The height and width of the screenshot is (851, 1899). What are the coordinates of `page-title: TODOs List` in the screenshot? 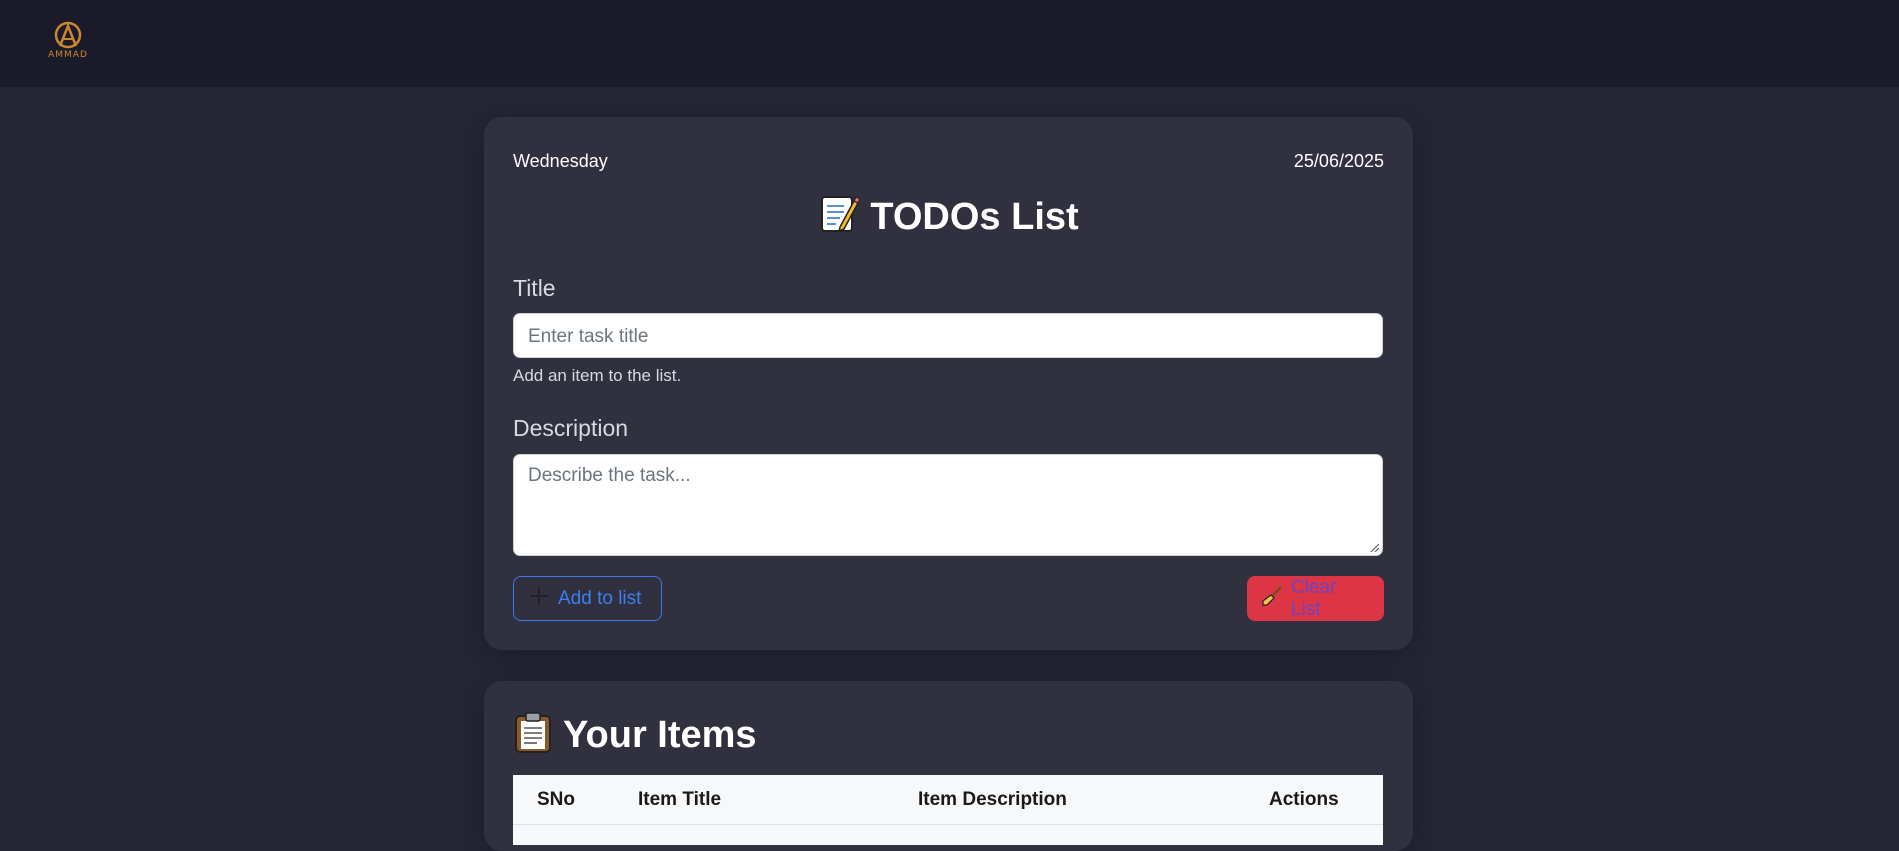 It's located at (948, 219).